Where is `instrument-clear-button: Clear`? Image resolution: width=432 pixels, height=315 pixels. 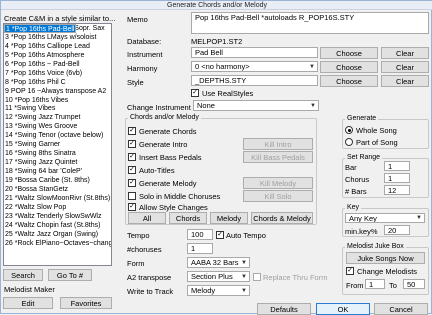
instrument-clear-button: Clear is located at coordinates (405, 53).